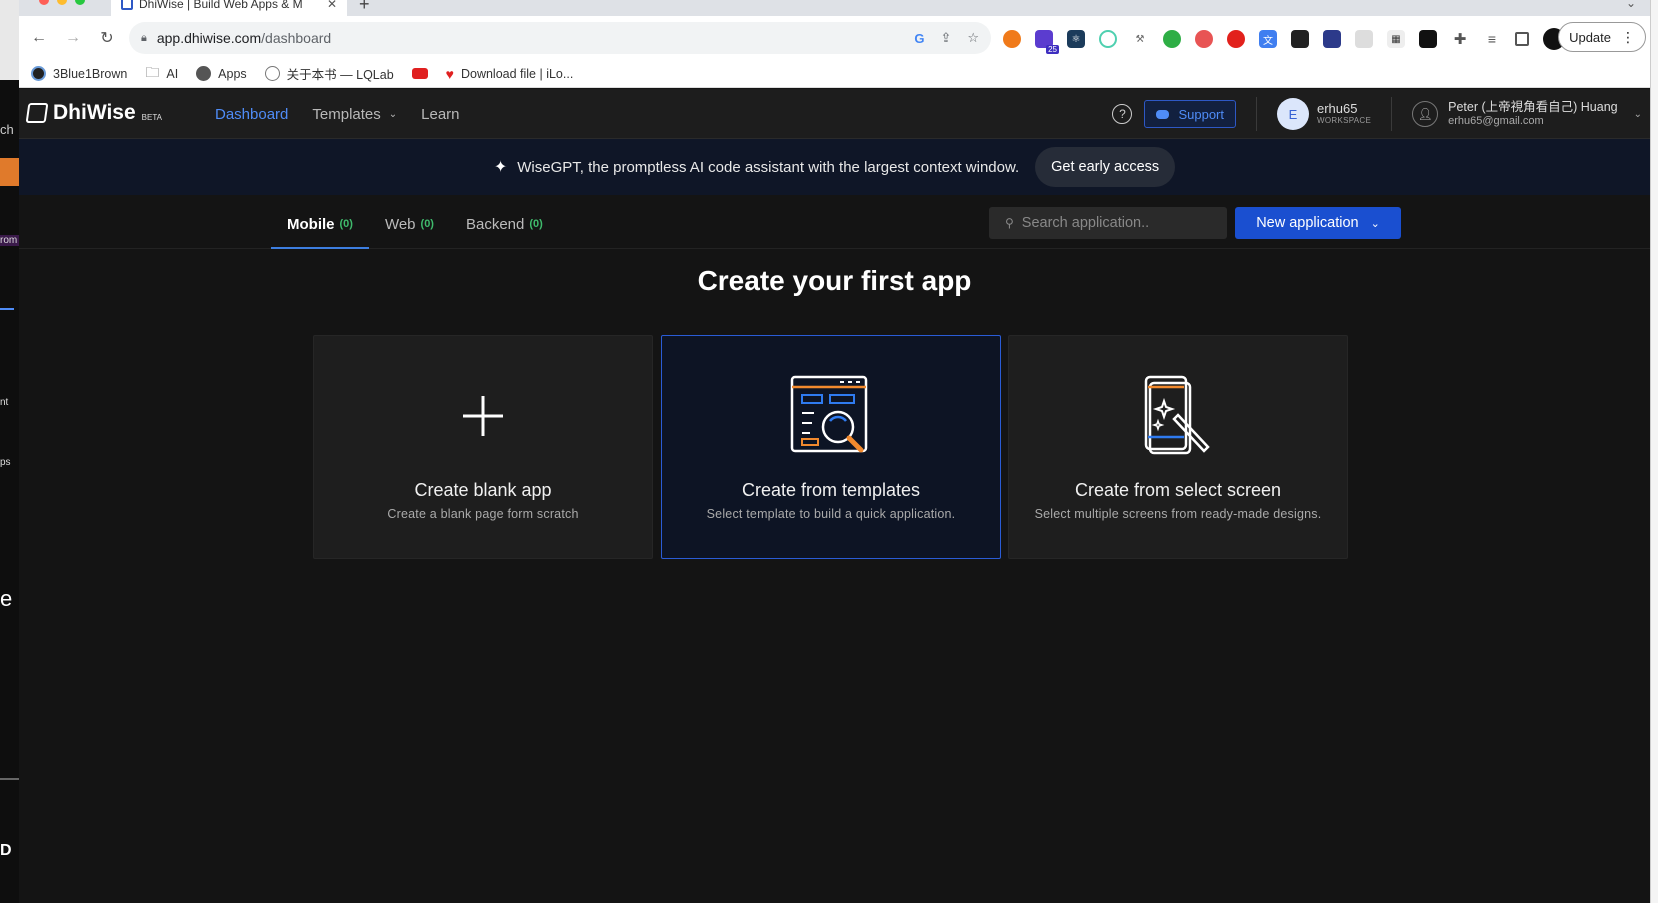  I want to click on extension-red-icon, so click(1236, 39).